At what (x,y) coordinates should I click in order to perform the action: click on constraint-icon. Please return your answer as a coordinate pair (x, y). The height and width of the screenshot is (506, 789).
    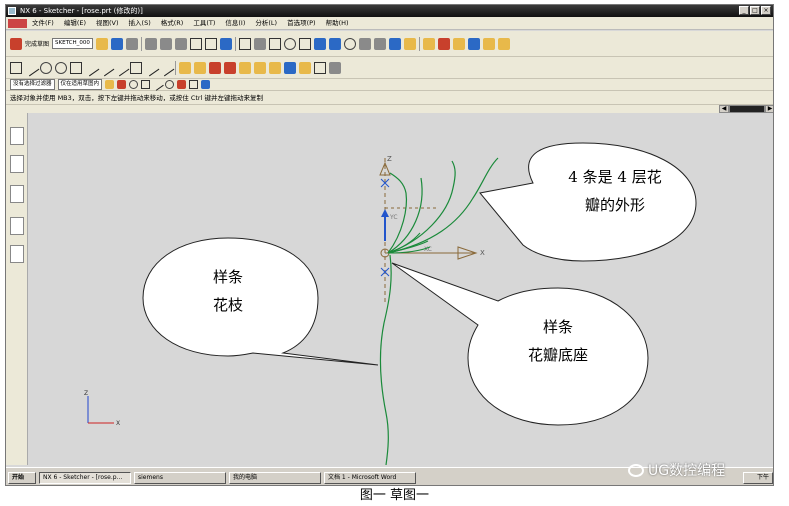
    Looking at the image, I should click on (200, 67).